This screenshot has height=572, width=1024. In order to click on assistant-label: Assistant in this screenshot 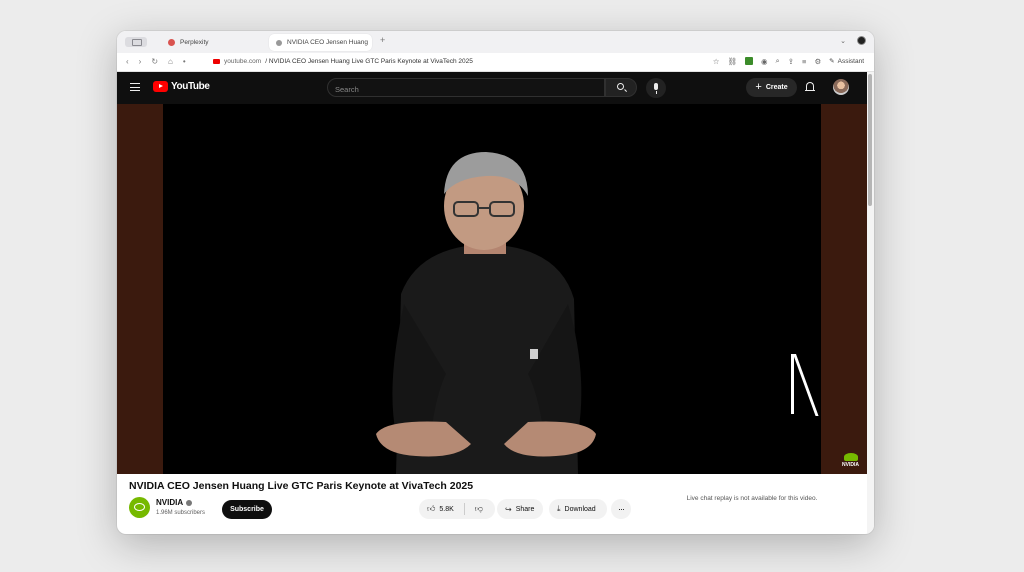, I will do `click(850, 61)`.